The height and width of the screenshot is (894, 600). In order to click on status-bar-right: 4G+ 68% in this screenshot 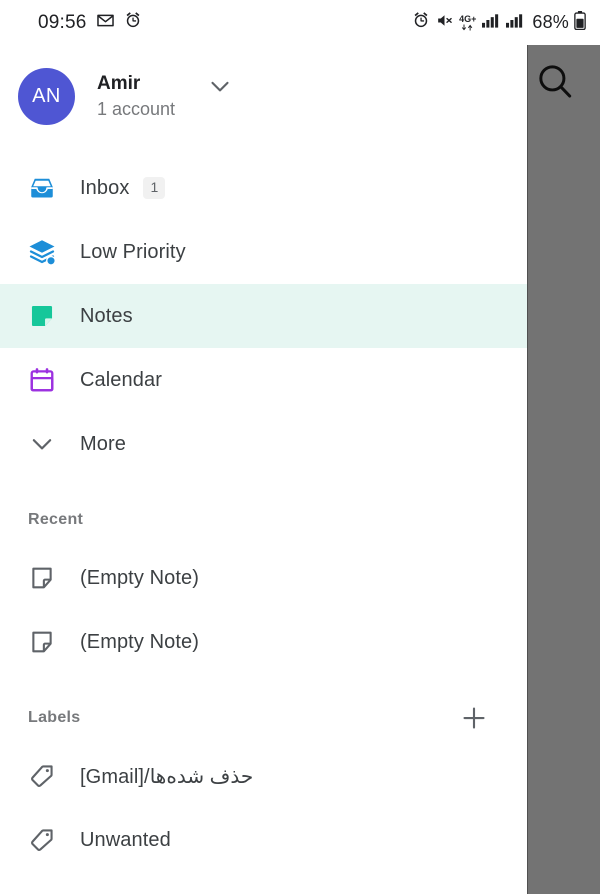, I will do `click(499, 22)`.